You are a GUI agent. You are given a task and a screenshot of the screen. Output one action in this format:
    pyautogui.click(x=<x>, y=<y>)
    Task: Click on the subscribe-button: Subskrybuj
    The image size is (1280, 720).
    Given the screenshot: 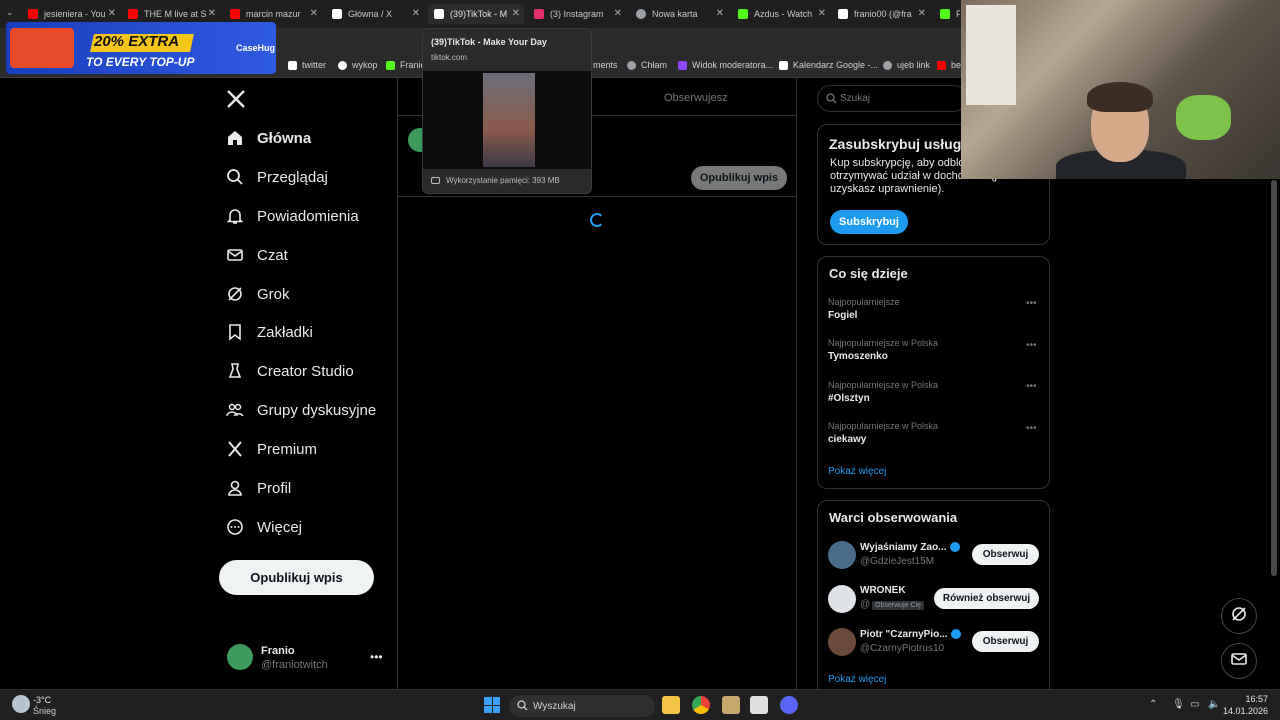 What is the action you would take?
    pyautogui.click(x=869, y=222)
    